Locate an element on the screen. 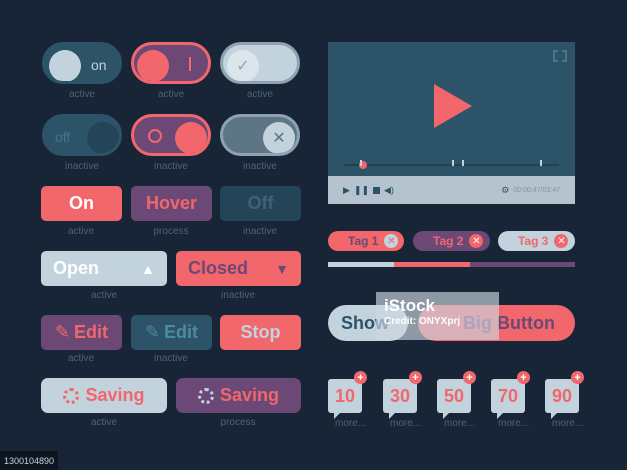 Image resolution: width=627 pixels, height=470 pixels. play-small-icon: ▶ is located at coordinates (346, 190).